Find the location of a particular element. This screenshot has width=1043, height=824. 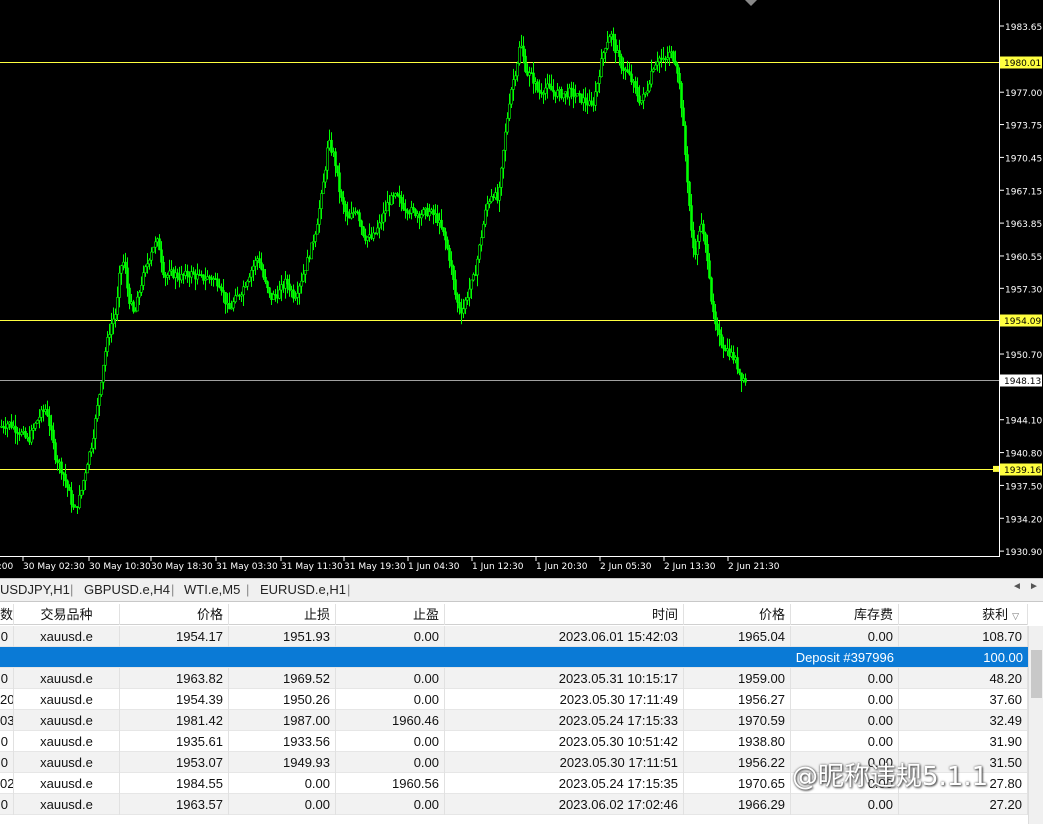

scroll-tabs-right-icon: ► is located at coordinates (1034, 586).